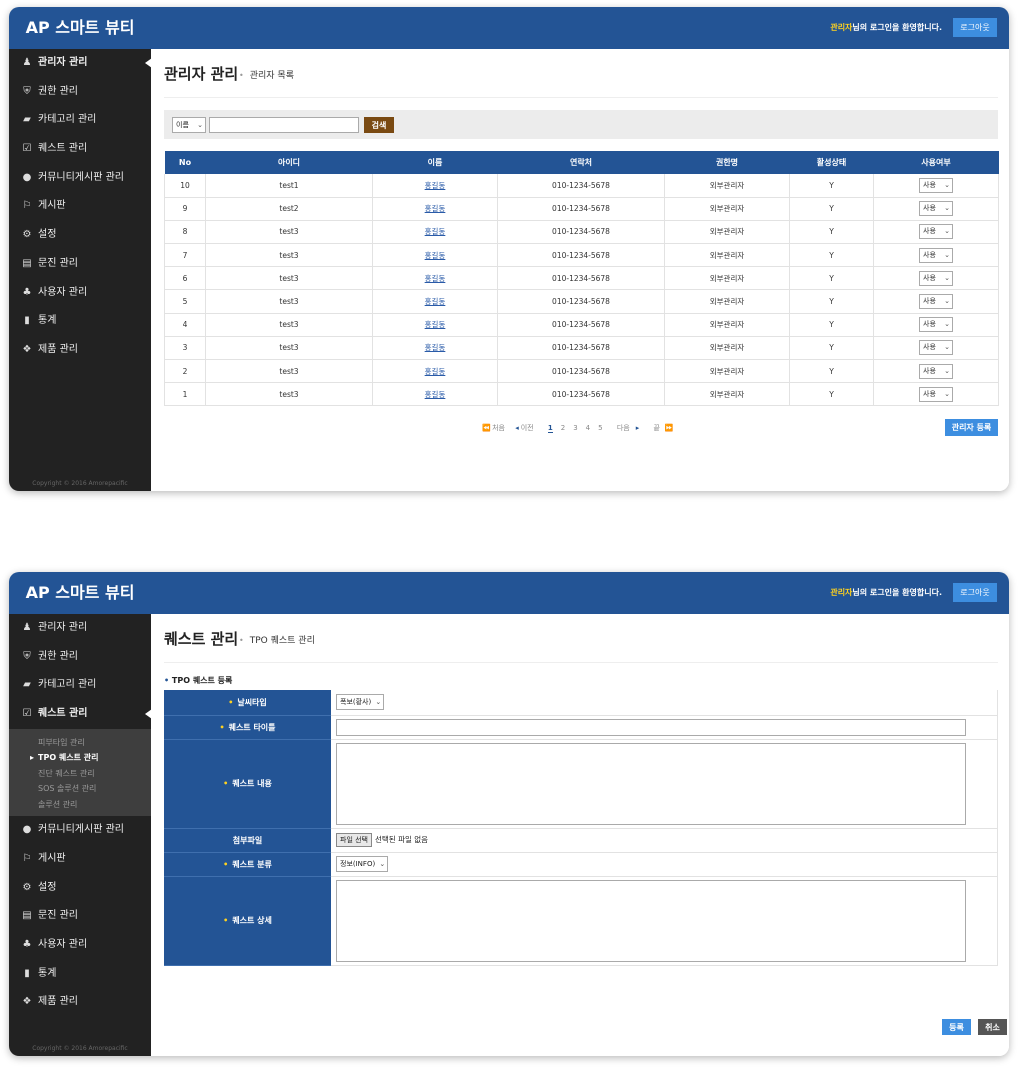  Describe the element at coordinates (575, 428) in the screenshot. I see `page-number-link: 3` at that location.